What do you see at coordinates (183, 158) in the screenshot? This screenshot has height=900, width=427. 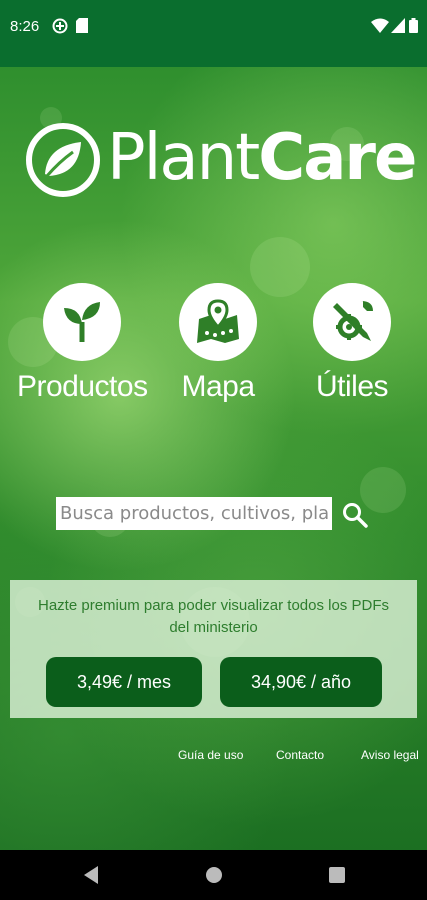 I see `app-name-light: Plant` at bounding box center [183, 158].